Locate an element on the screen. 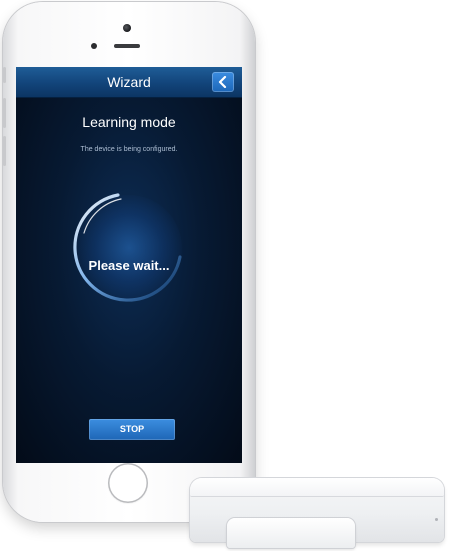  back-button is located at coordinates (223, 82).